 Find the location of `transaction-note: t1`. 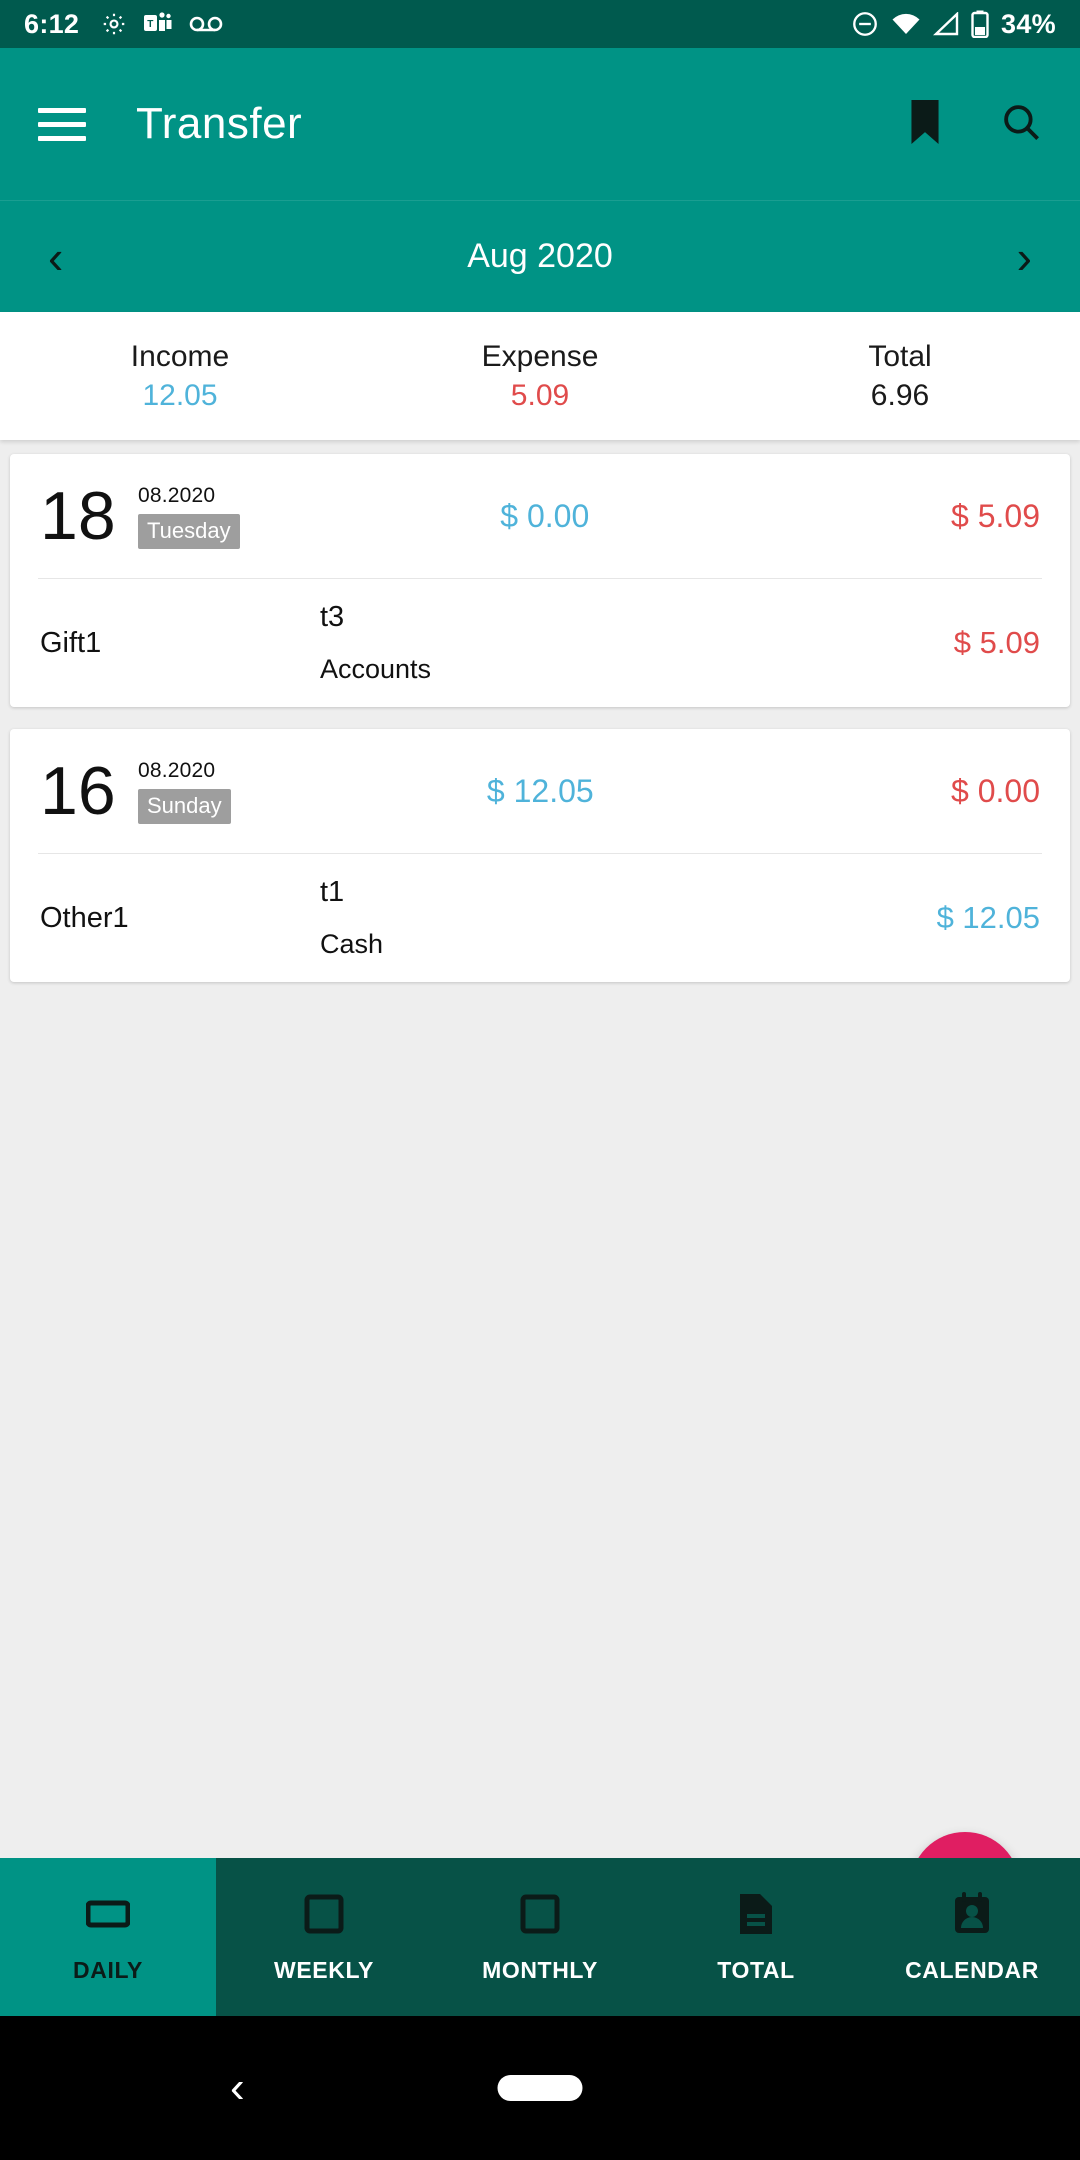

transaction-note: t1 is located at coordinates (332, 892).